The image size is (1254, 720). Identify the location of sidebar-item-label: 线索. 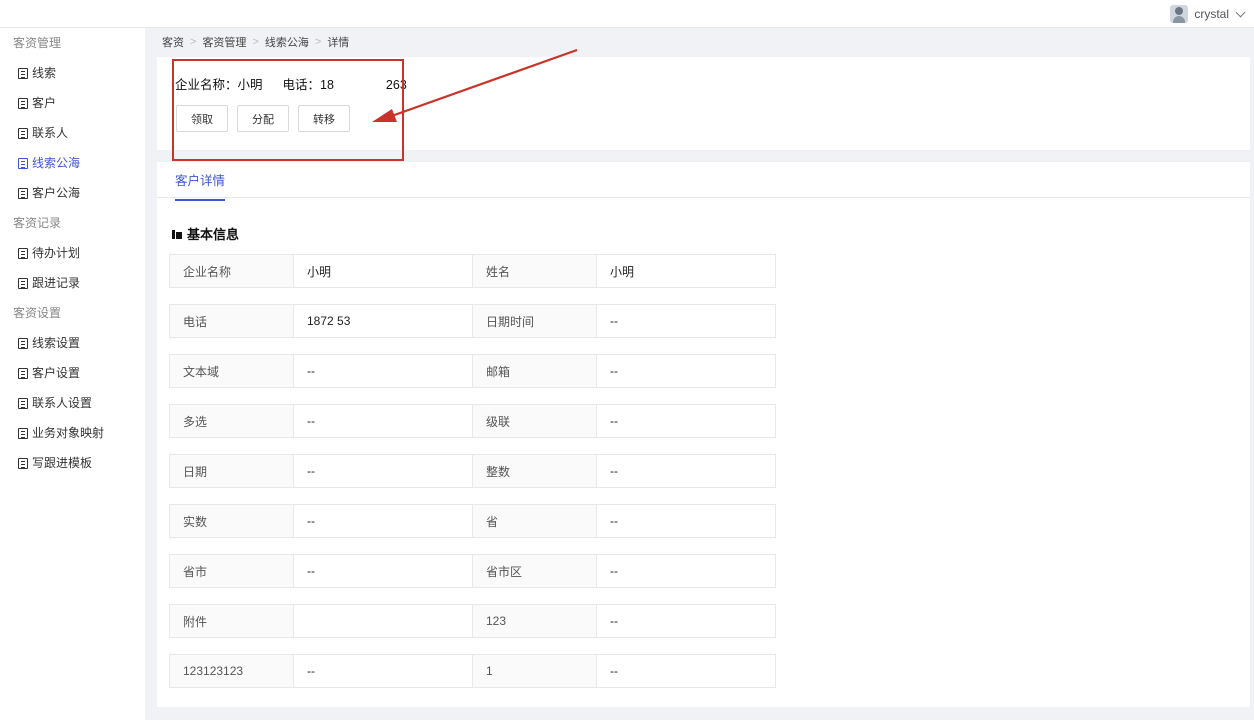
(44, 73).